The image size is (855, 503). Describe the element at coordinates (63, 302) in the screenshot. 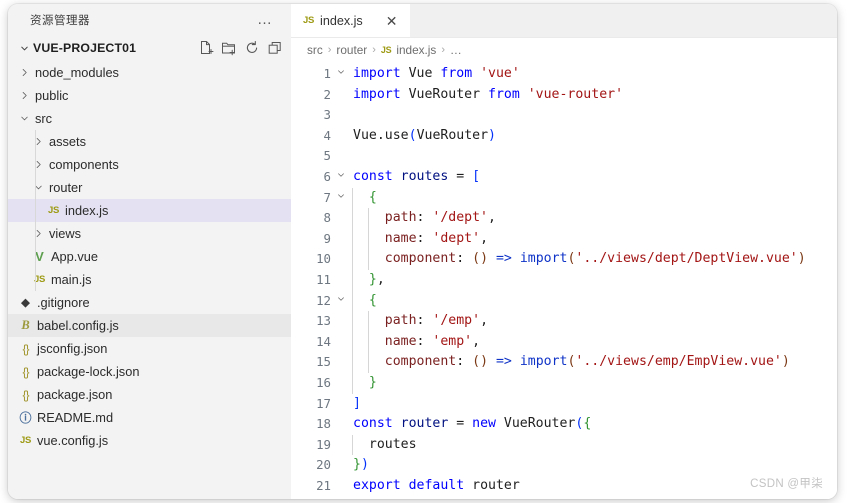

I see `tree-item-label: .gitignore` at that location.